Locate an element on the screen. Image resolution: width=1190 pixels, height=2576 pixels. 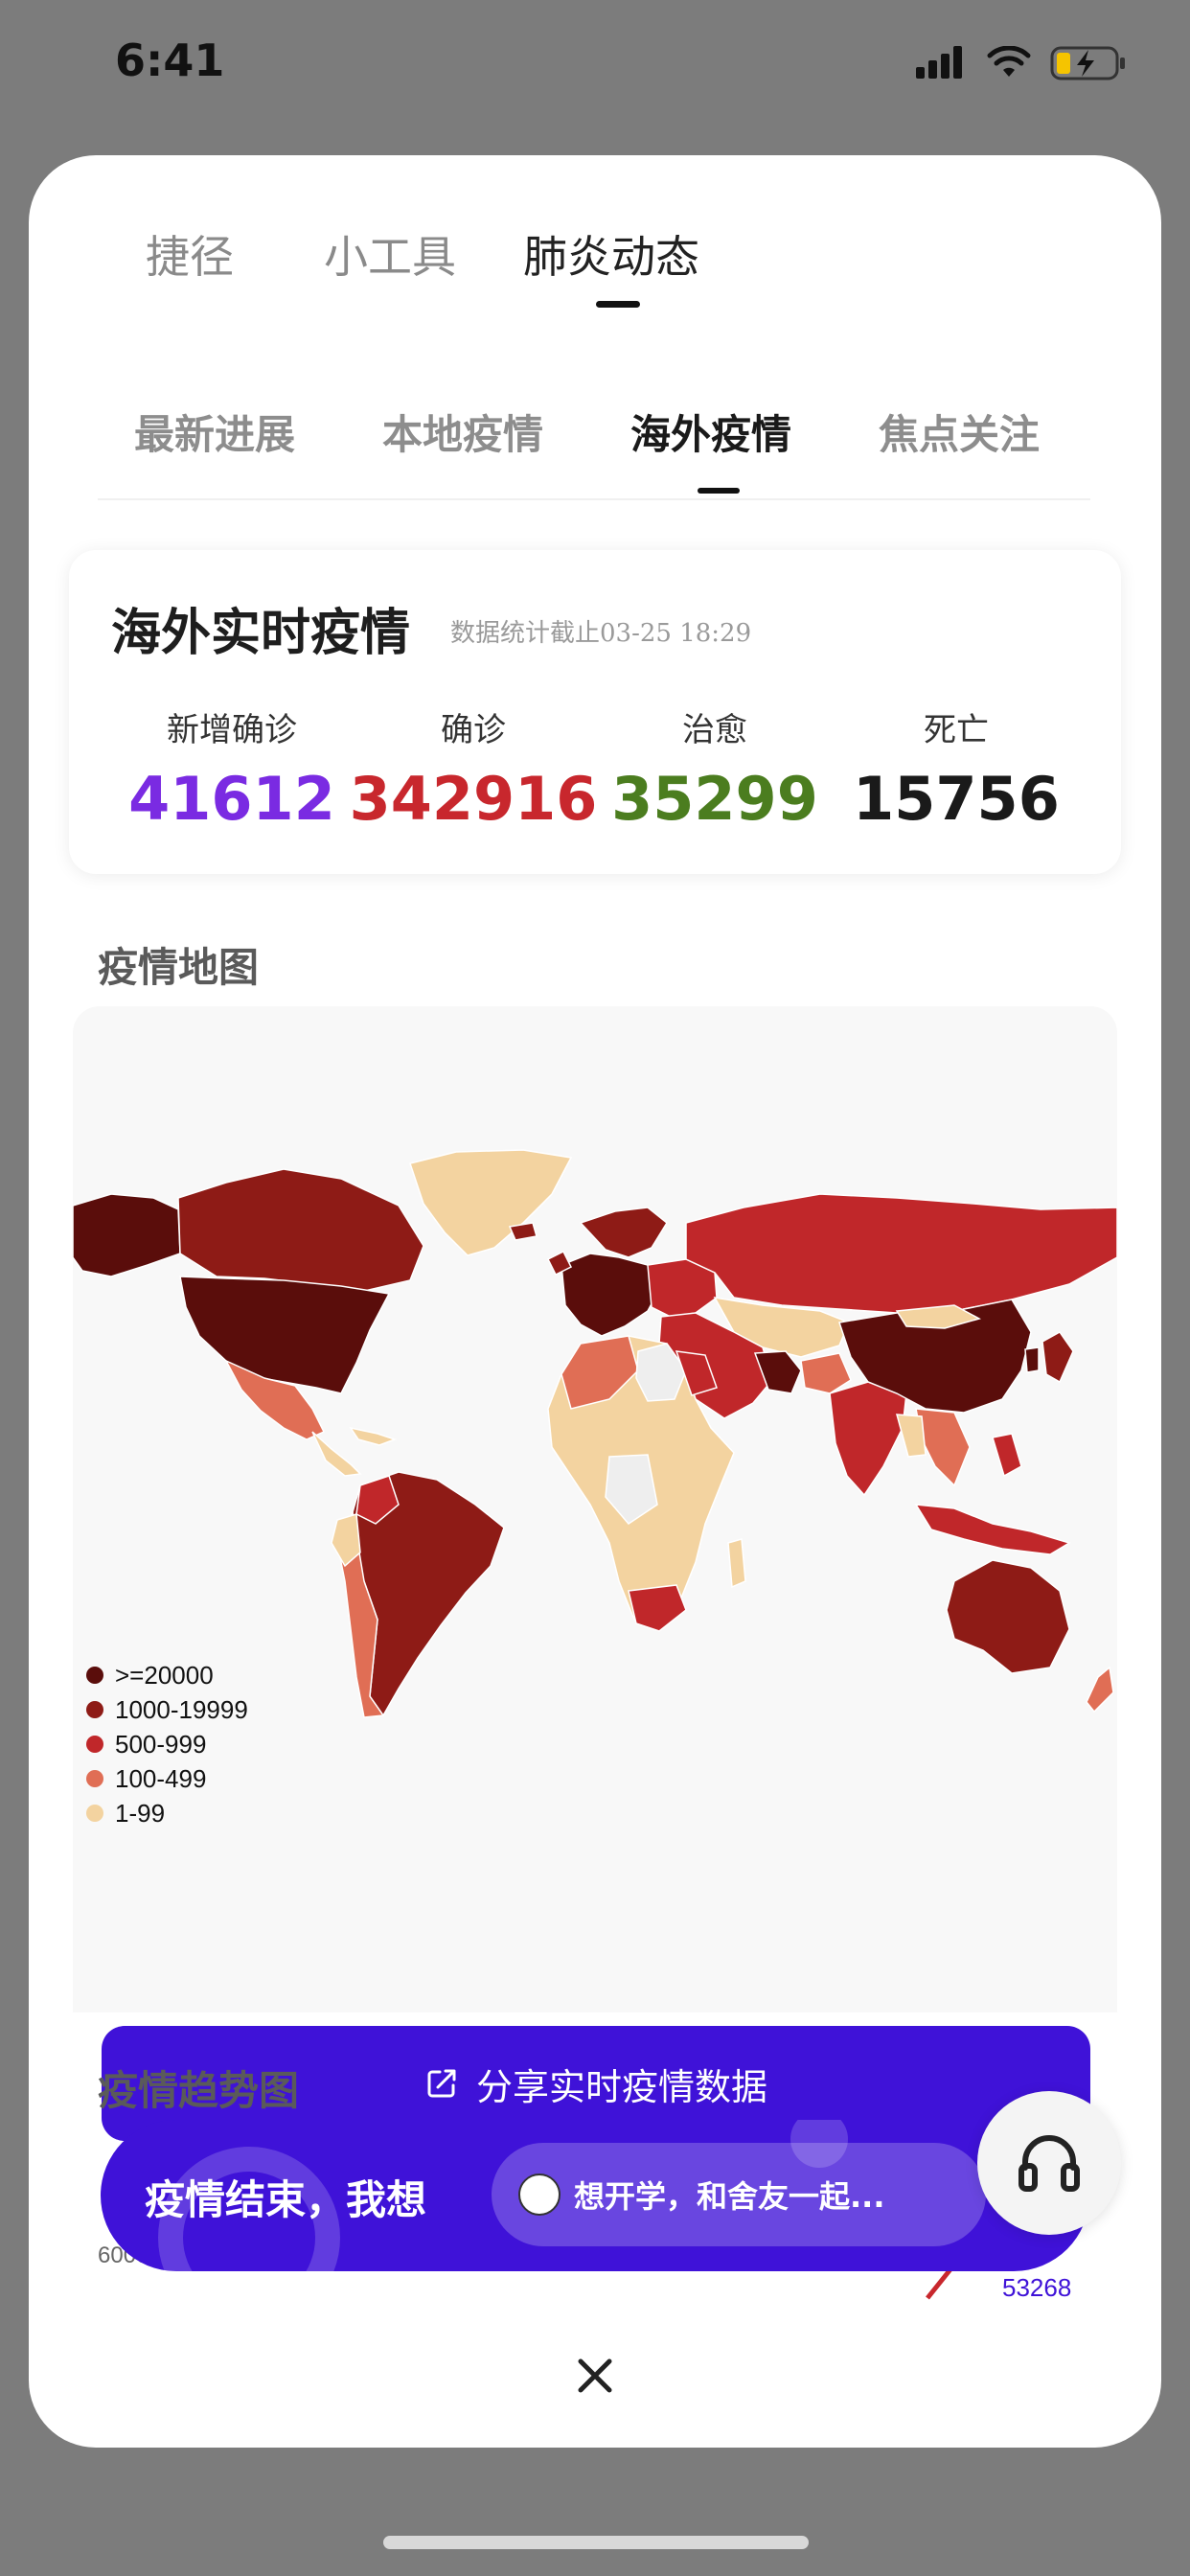
stat-deaths: 死亡 15756 is located at coordinates (957, 768).